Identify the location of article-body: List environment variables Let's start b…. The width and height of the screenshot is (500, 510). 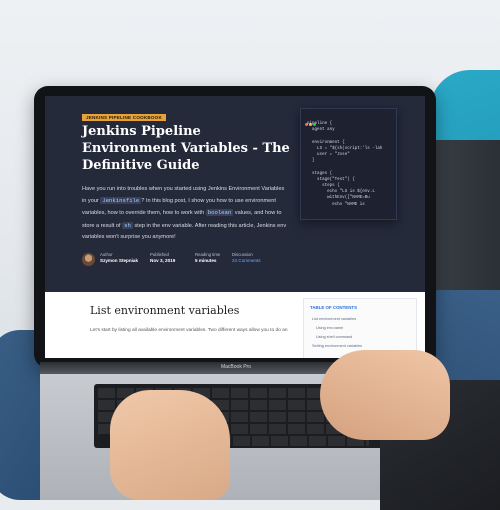
(235, 325).